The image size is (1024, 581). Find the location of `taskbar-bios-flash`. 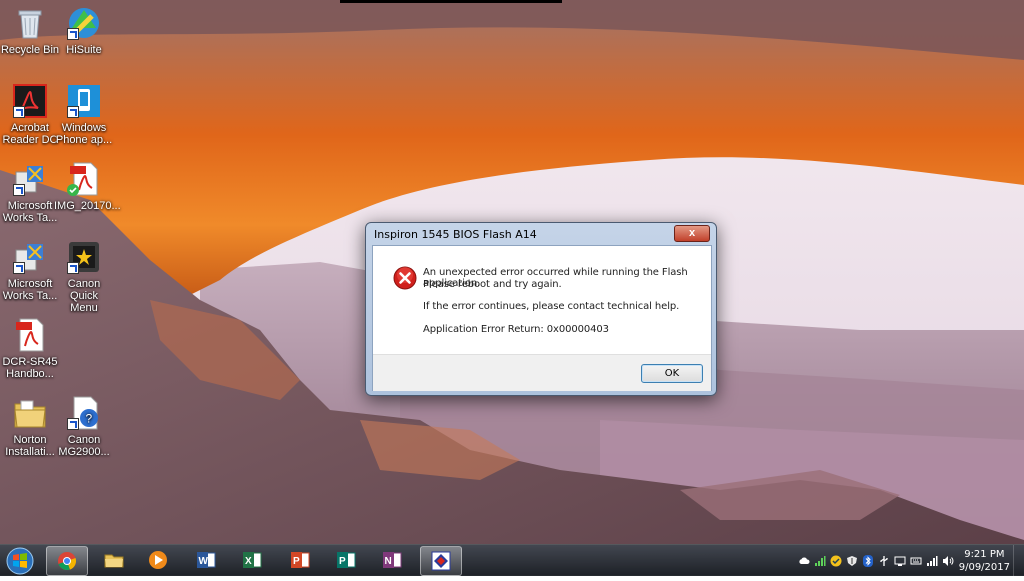

taskbar-bios-flash is located at coordinates (441, 561).